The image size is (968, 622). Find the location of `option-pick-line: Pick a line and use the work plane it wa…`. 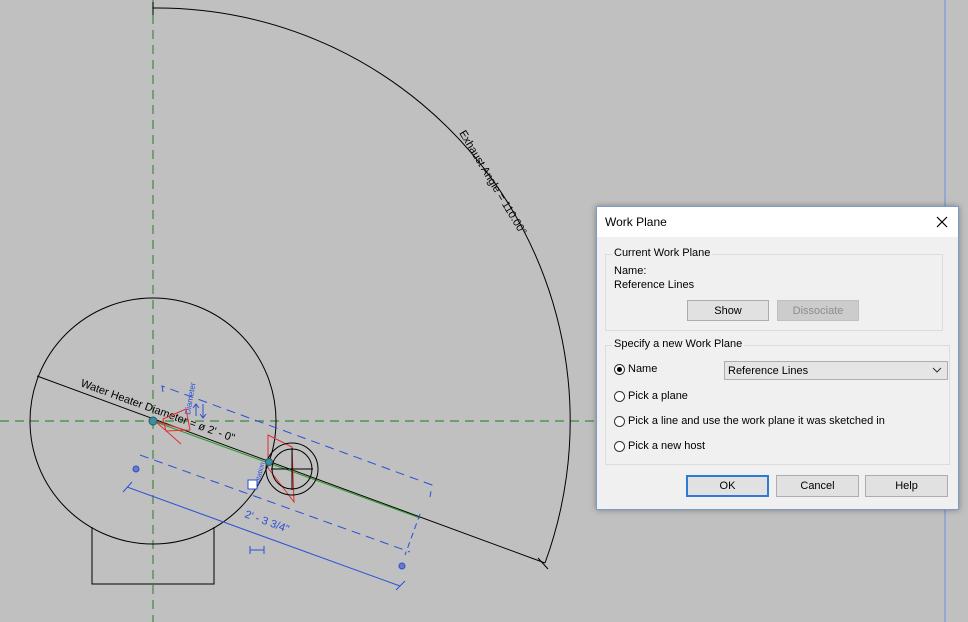

option-pick-line: Pick a line and use the work plane it wa… is located at coordinates (749, 421).